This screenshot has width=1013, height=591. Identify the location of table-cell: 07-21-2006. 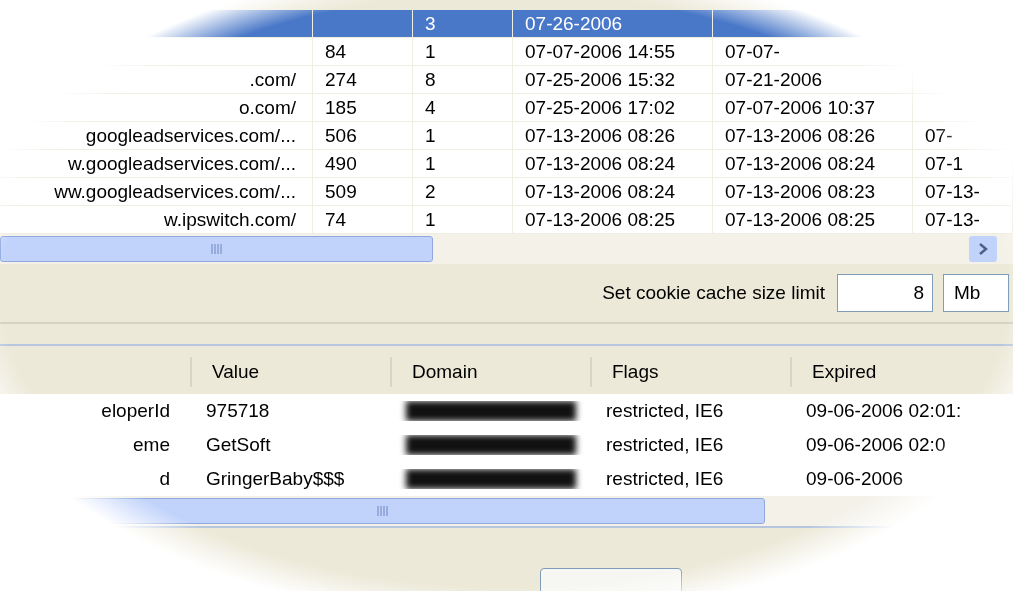
(774, 79).